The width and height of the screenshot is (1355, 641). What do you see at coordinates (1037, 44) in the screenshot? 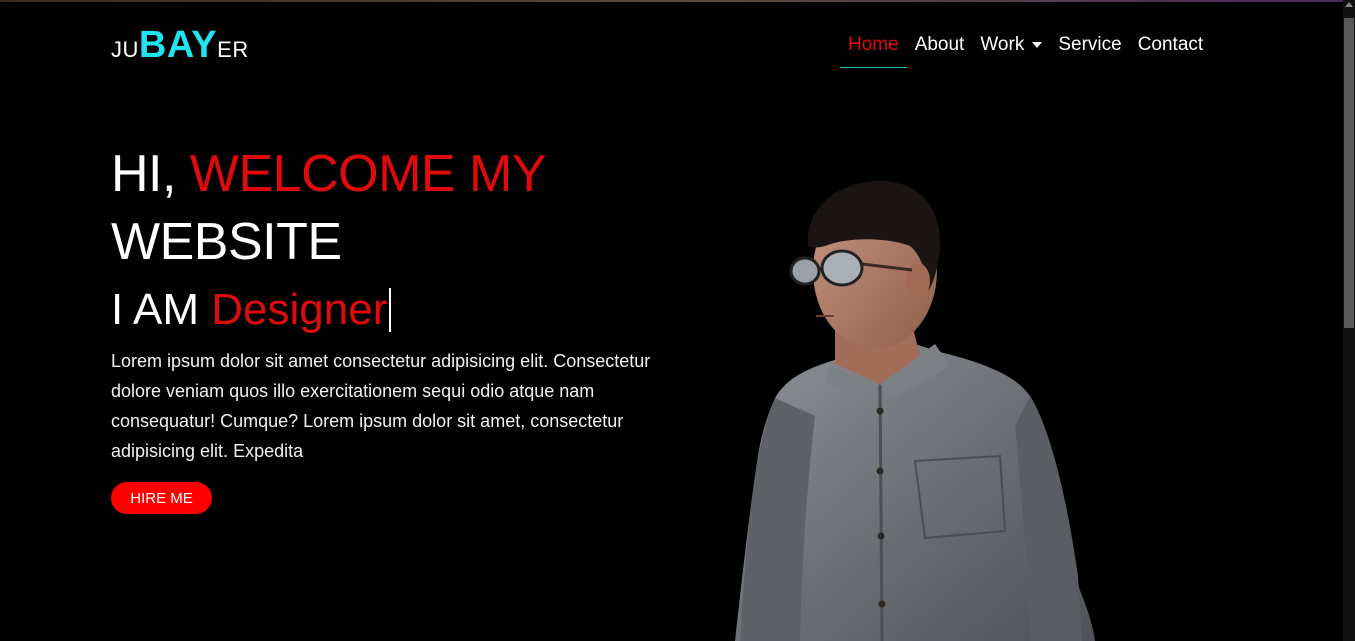
I see `caret-down-icon` at bounding box center [1037, 44].